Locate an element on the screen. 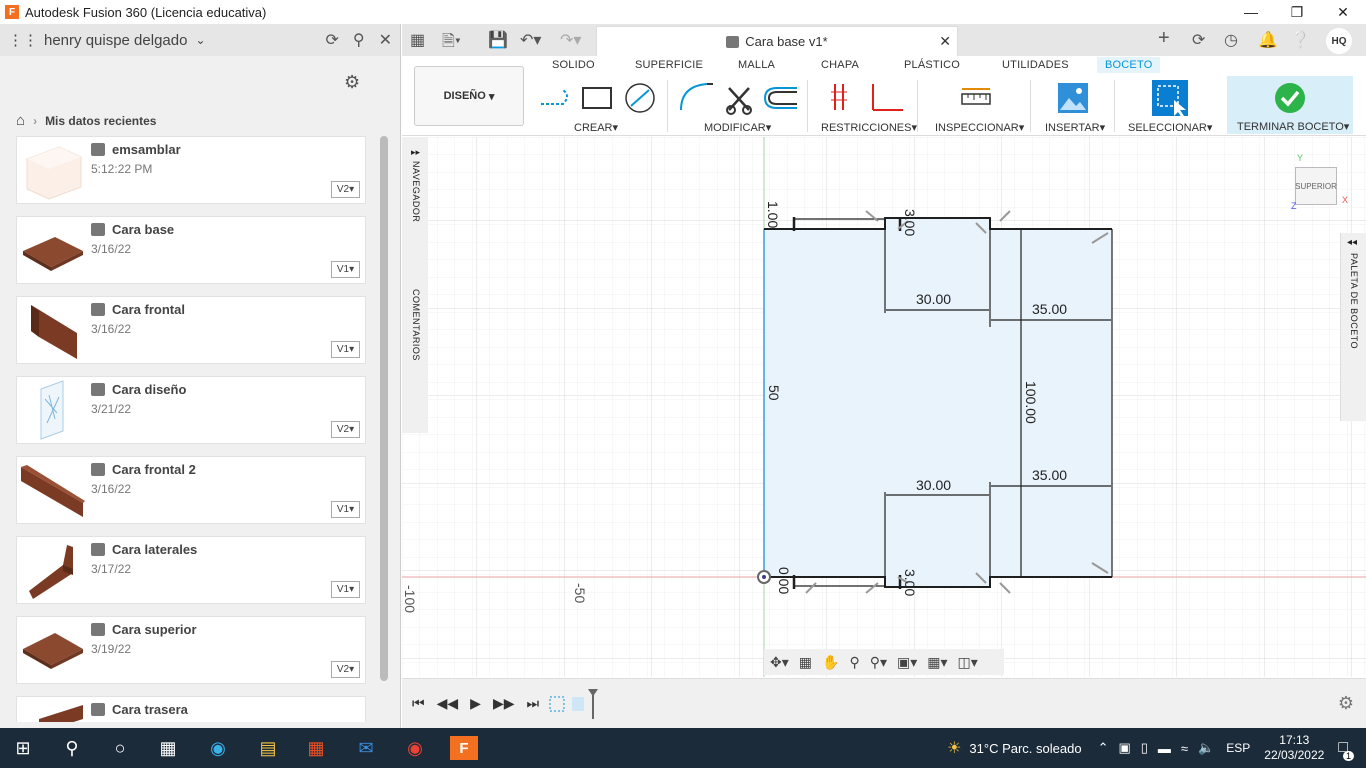  dim-35-bottom: 35.00 is located at coordinates (1049, 475).